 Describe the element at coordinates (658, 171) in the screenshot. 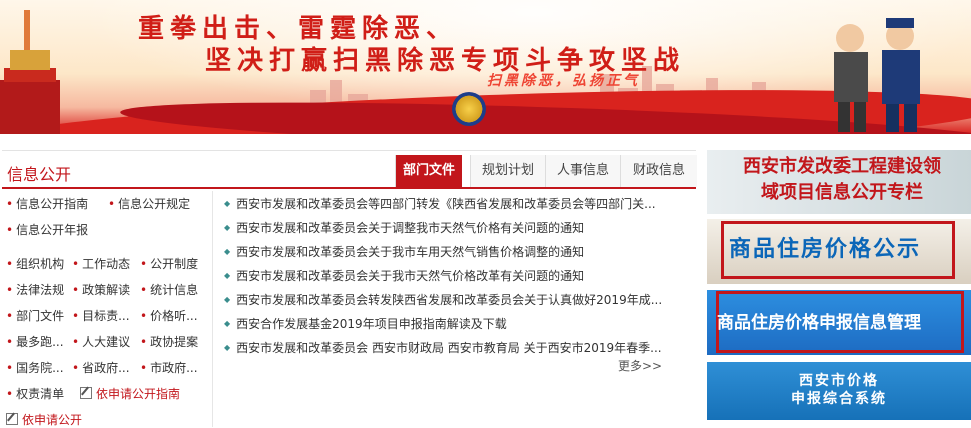

I see `tab-finance: 财政信息` at that location.